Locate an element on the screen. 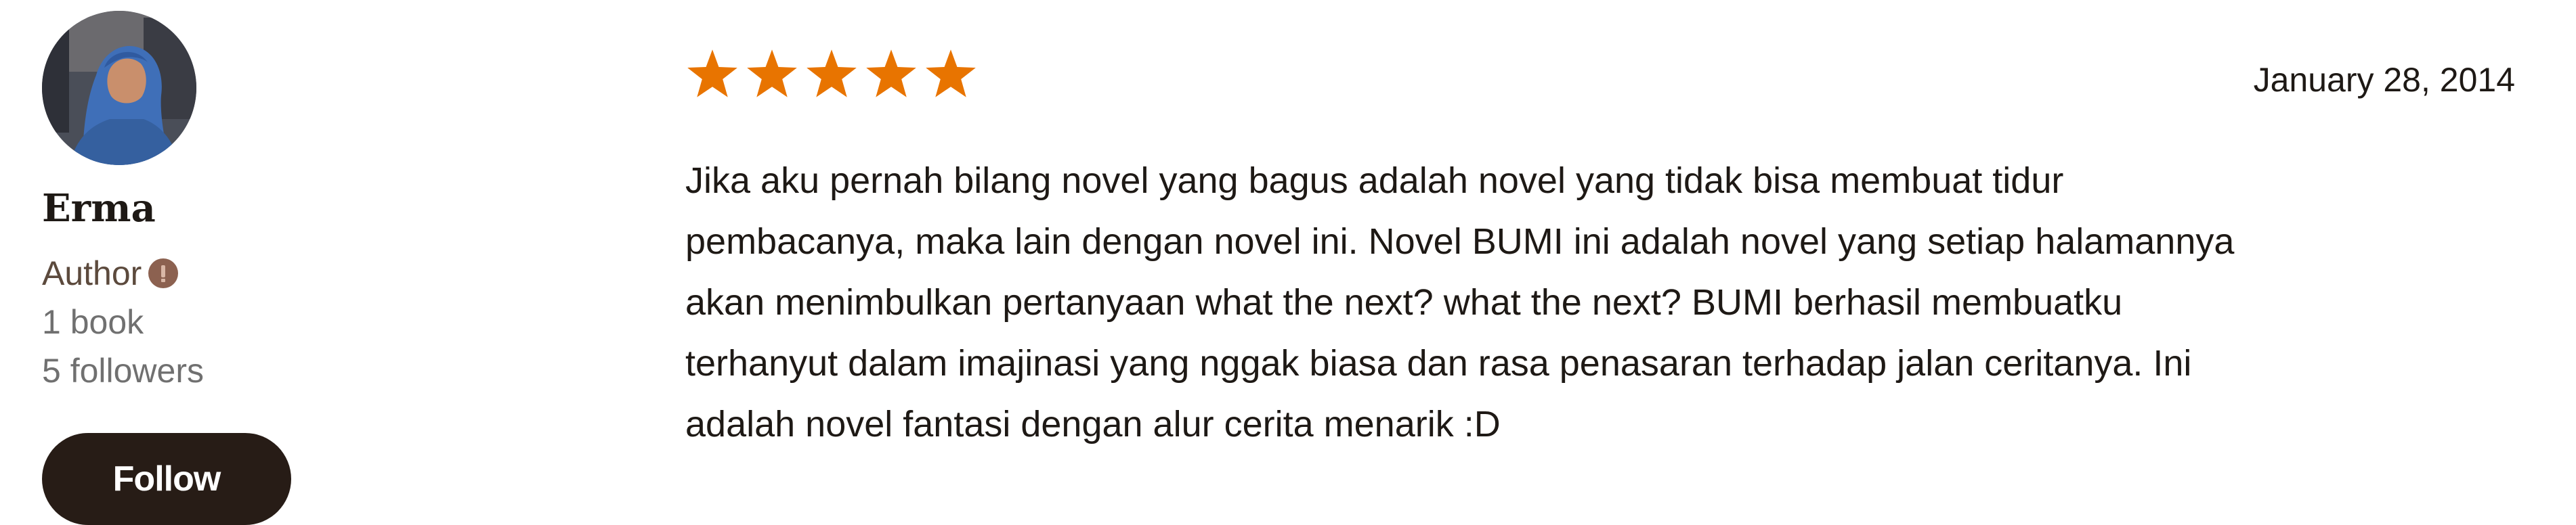  reviewer-role-label: Author is located at coordinates (92, 273).